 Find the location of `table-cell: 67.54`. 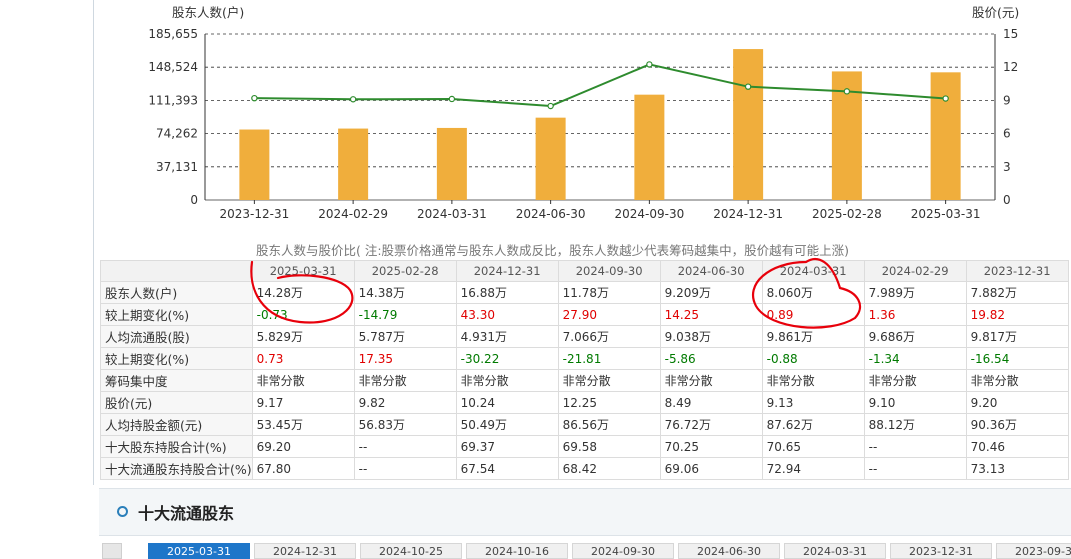

table-cell: 67.54 is located at coordinates (507, 468).